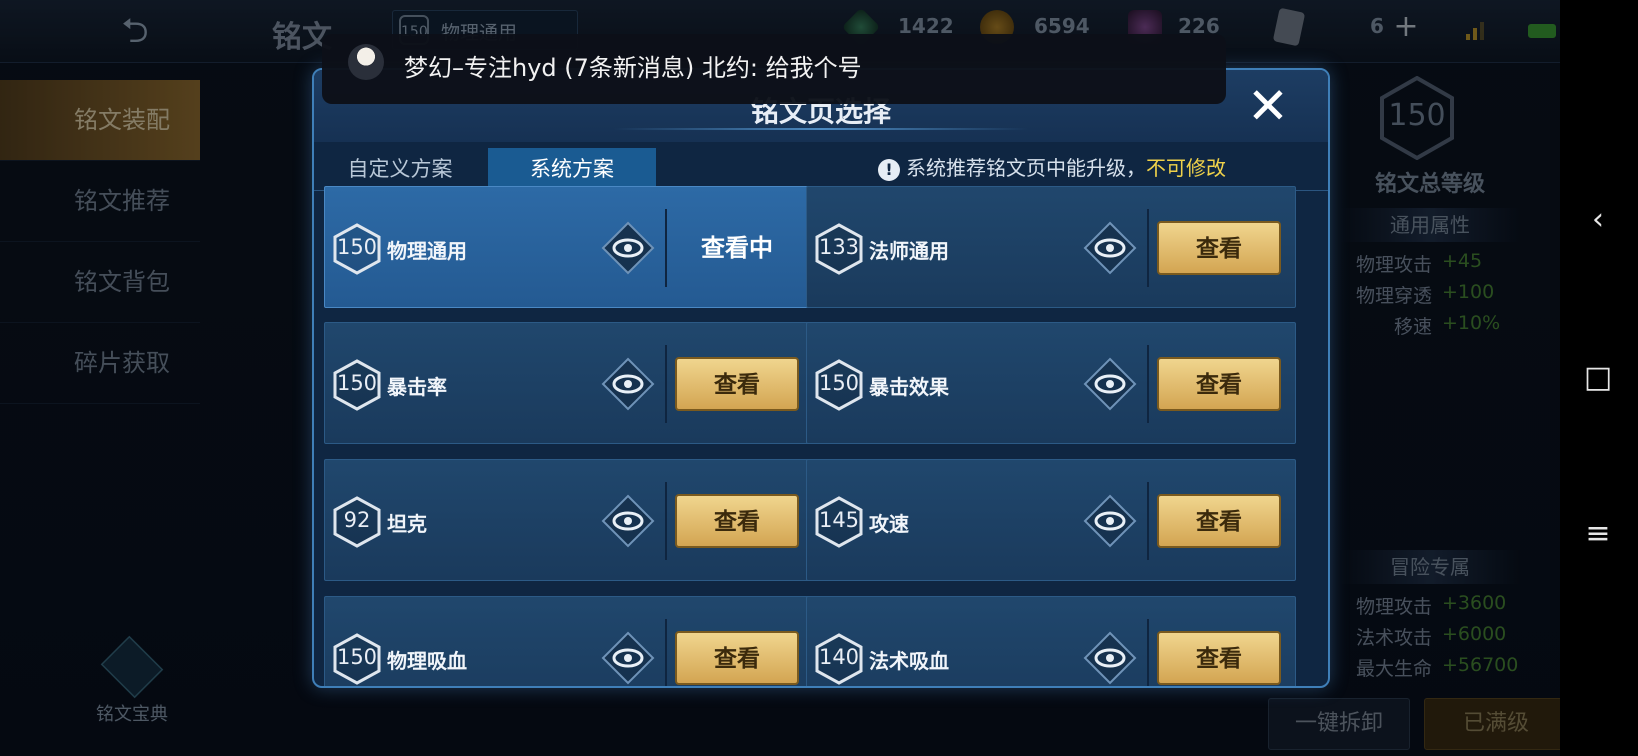 The height and width of the screenshot is (756, 1638). What do you see at coordinates (1051, 641) in the screenshot?
I see `rune-page-card: 140 法术吸血 查看` at bounding box center [1051, 641].